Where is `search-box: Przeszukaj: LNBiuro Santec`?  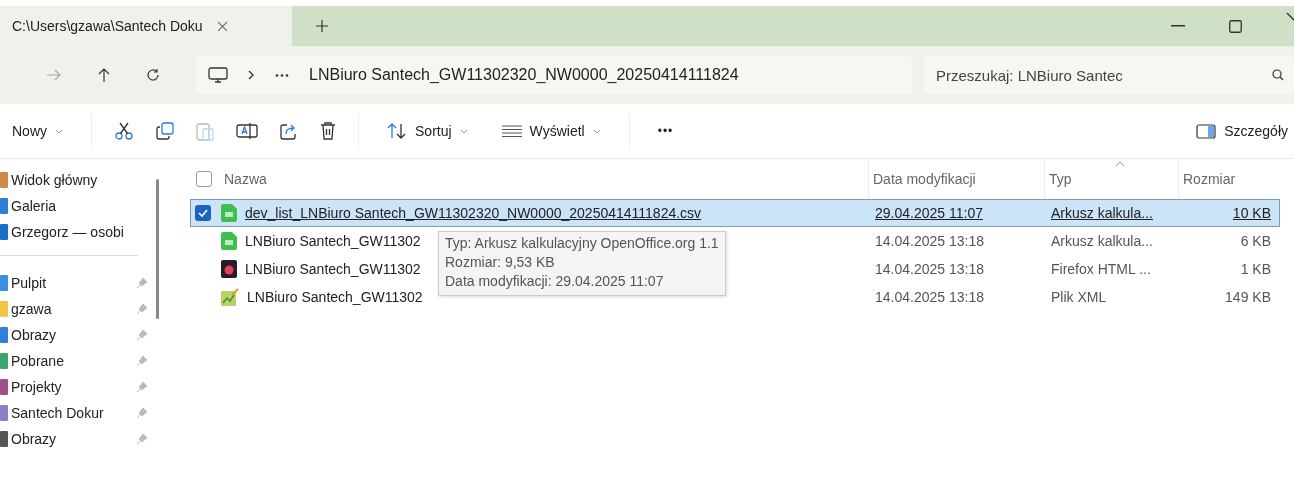 search-box: Przeszukaj: LNBiuro Santec is located at coordinates (1109, 75).